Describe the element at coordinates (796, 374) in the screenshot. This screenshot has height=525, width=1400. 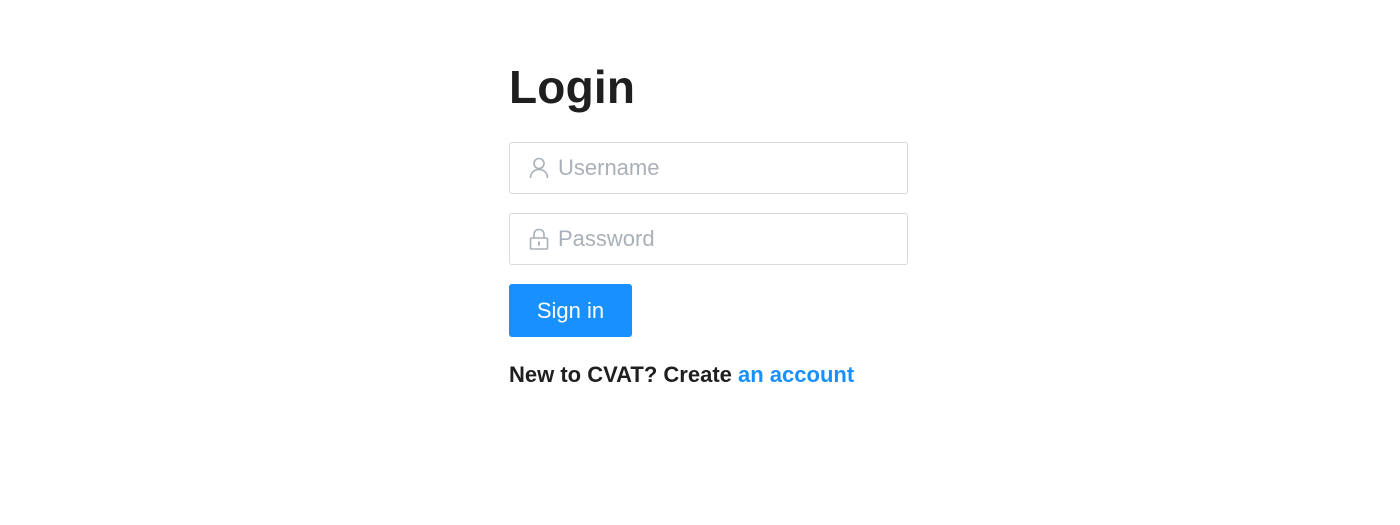
I see `create-account-link: an account` at that location.